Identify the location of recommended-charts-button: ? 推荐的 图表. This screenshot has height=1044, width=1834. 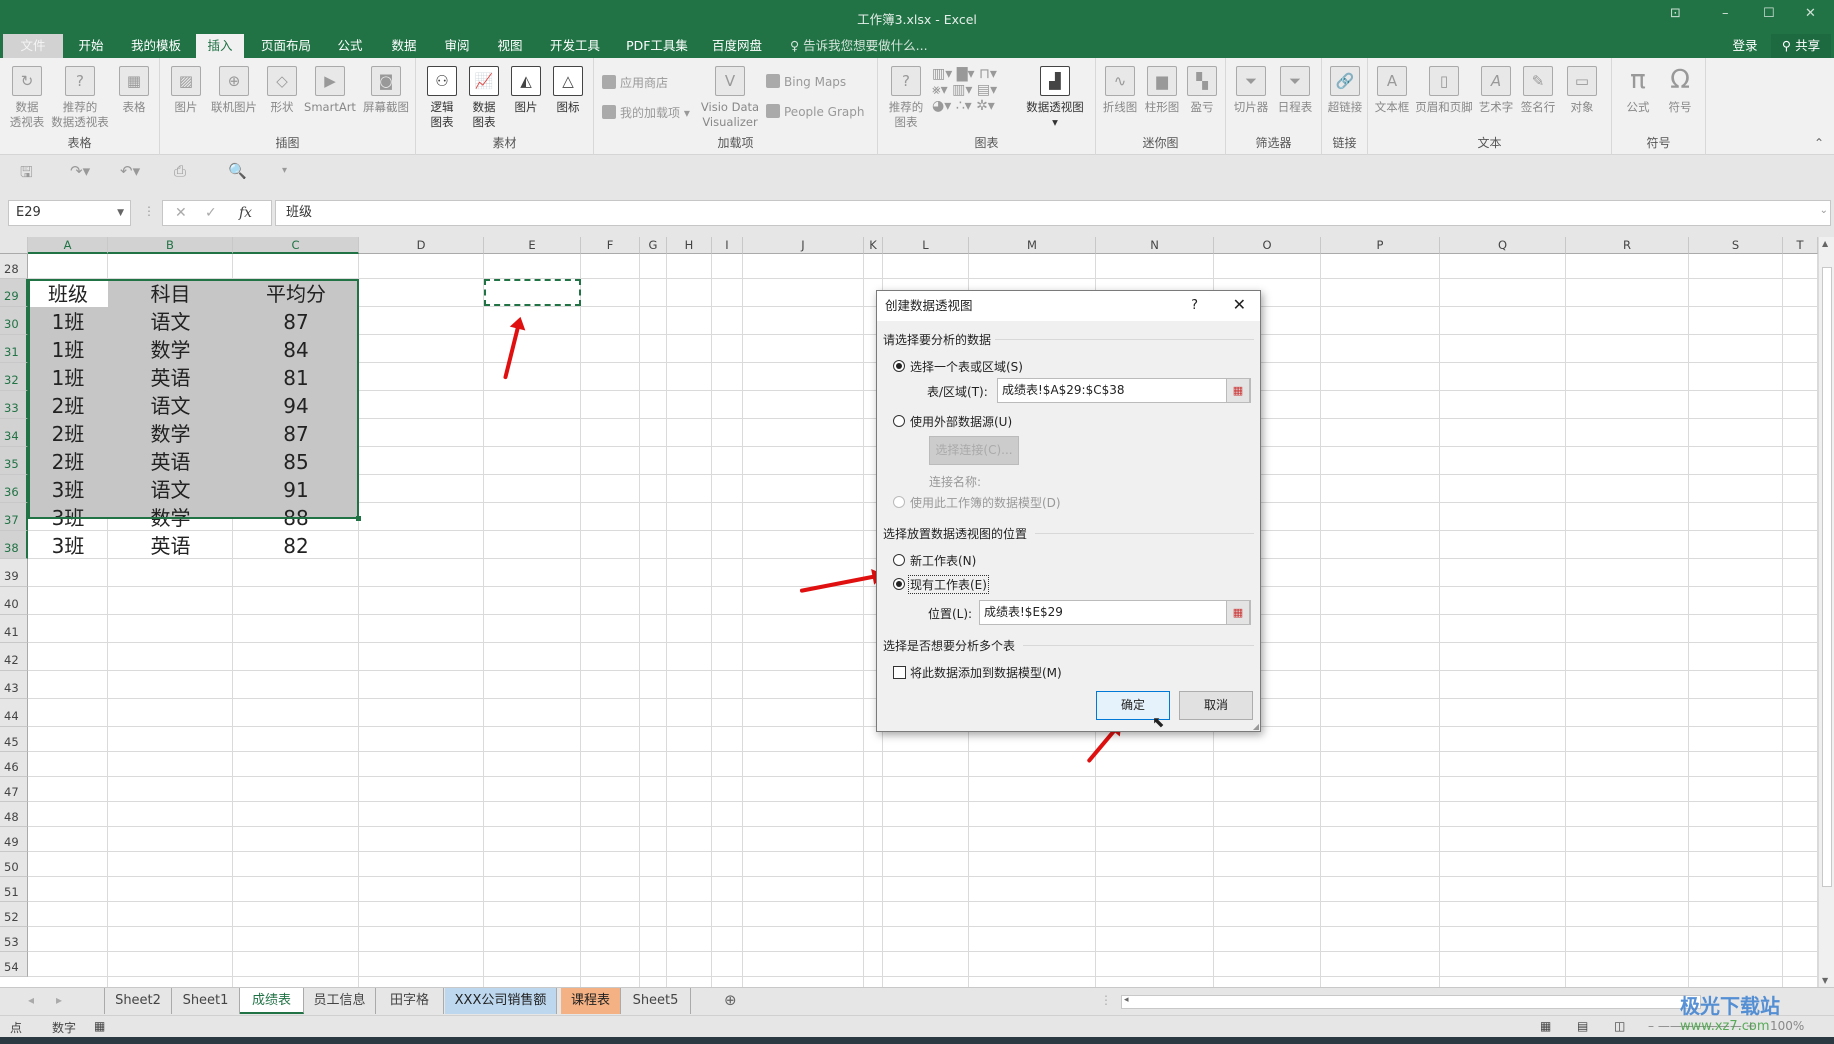
(906, 98).